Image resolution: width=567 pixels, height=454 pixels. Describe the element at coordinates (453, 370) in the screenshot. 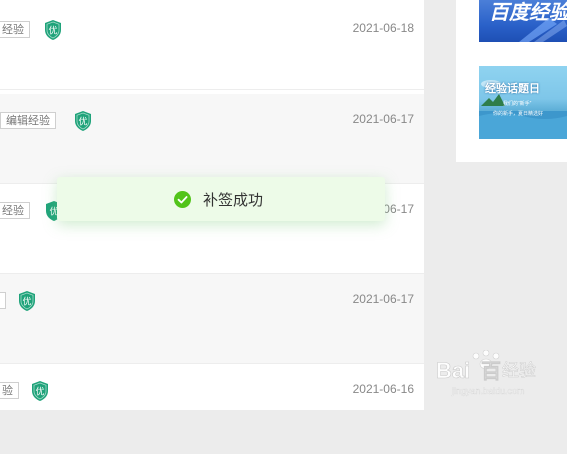

I see `svg-text: Bai` at that location.